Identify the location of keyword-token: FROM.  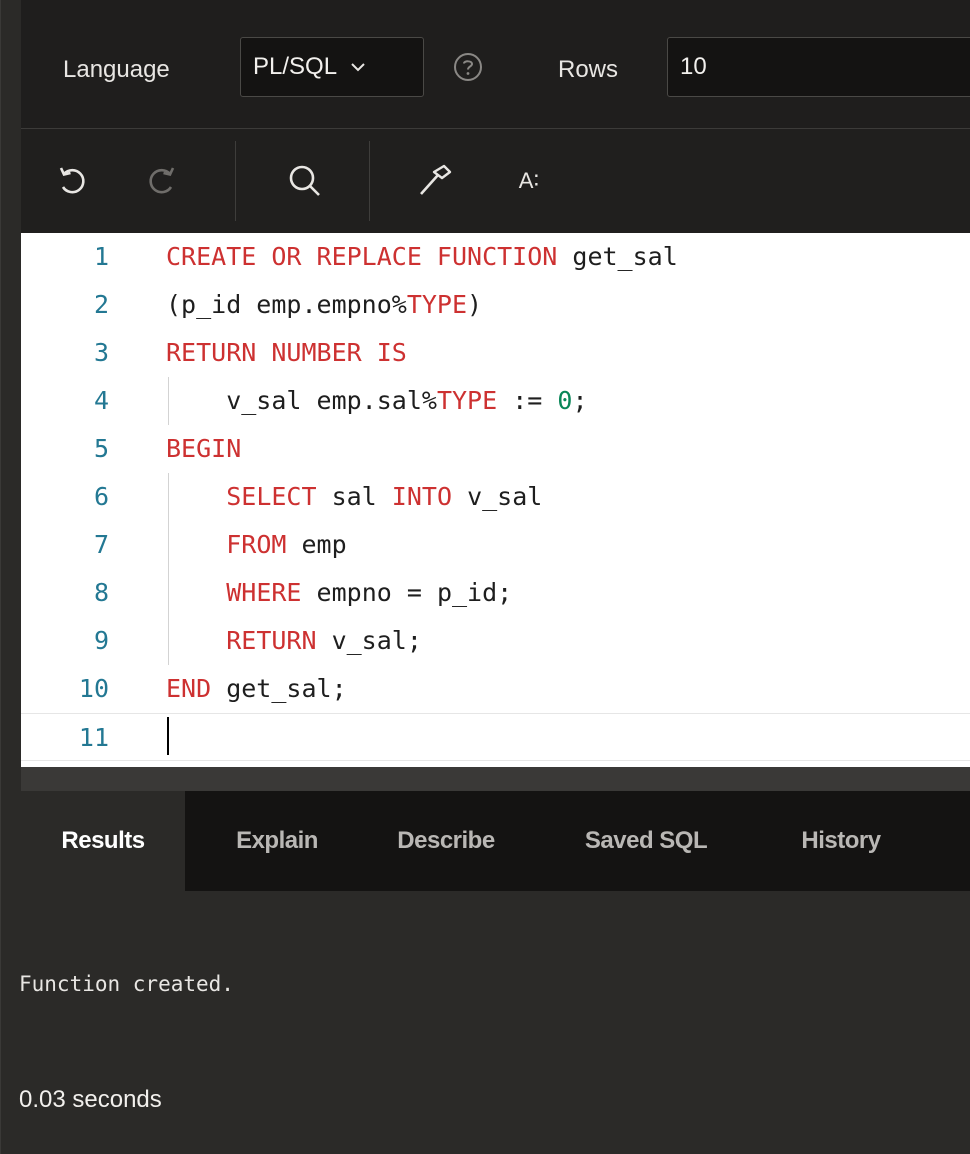
(256, 544).